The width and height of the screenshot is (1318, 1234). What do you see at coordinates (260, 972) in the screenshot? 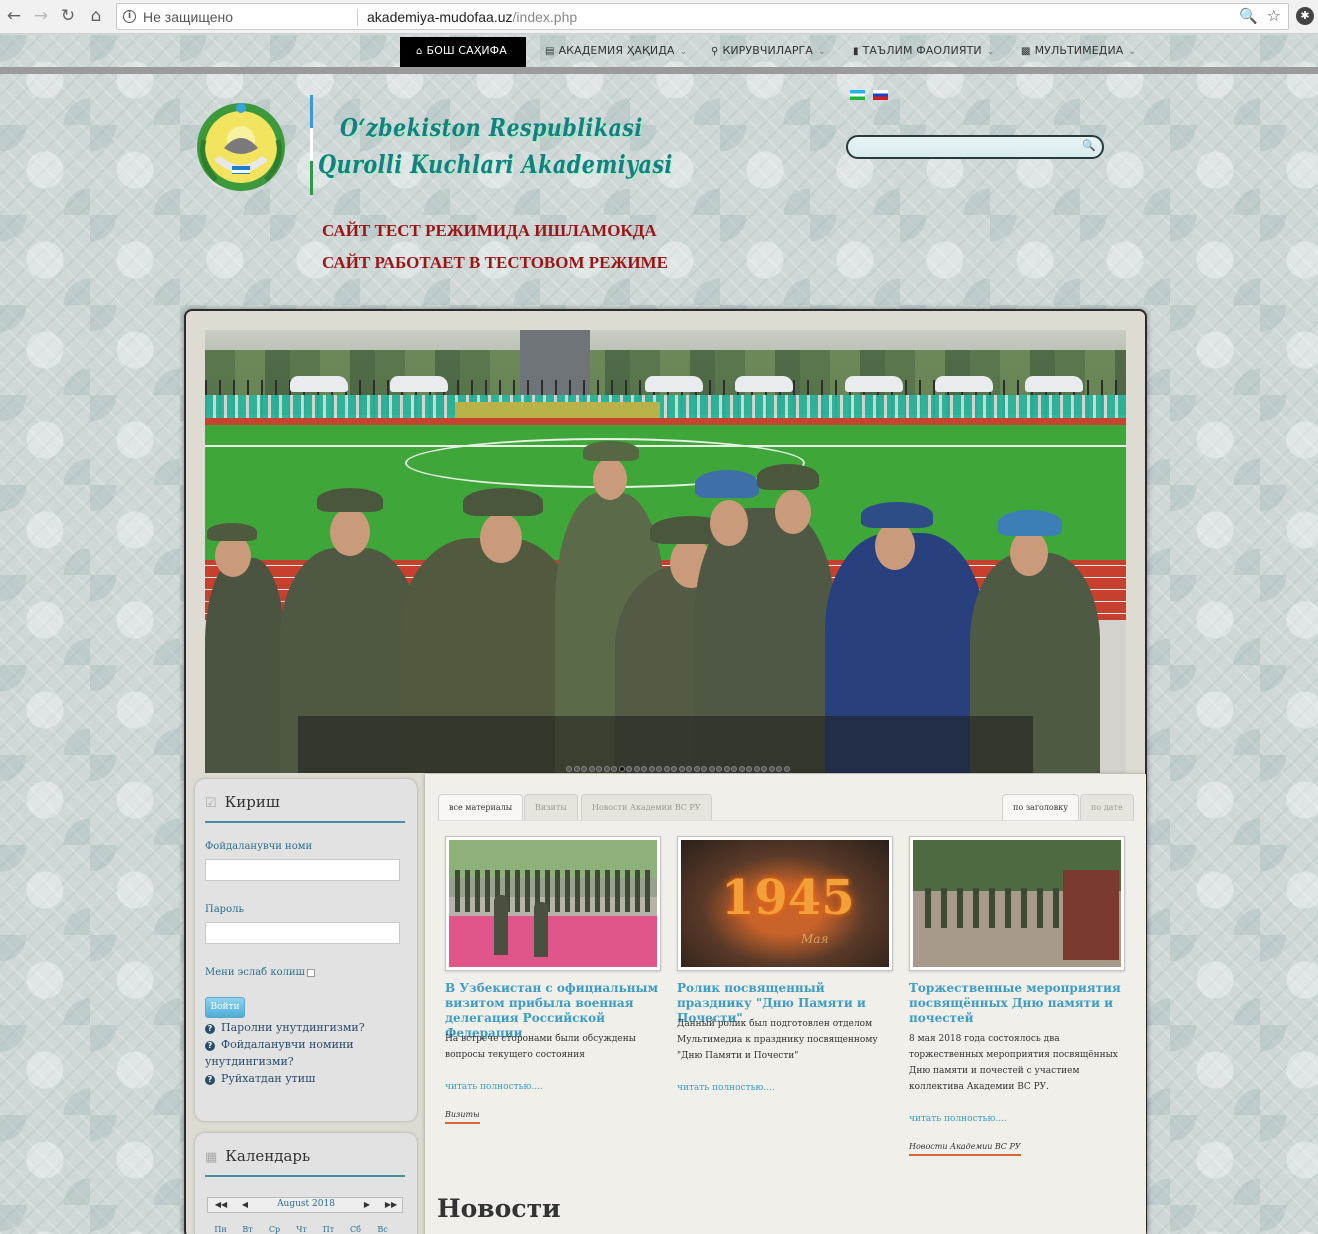
I see `remember-me: Мени эслаб колиш` at bounding box center [260, 972].